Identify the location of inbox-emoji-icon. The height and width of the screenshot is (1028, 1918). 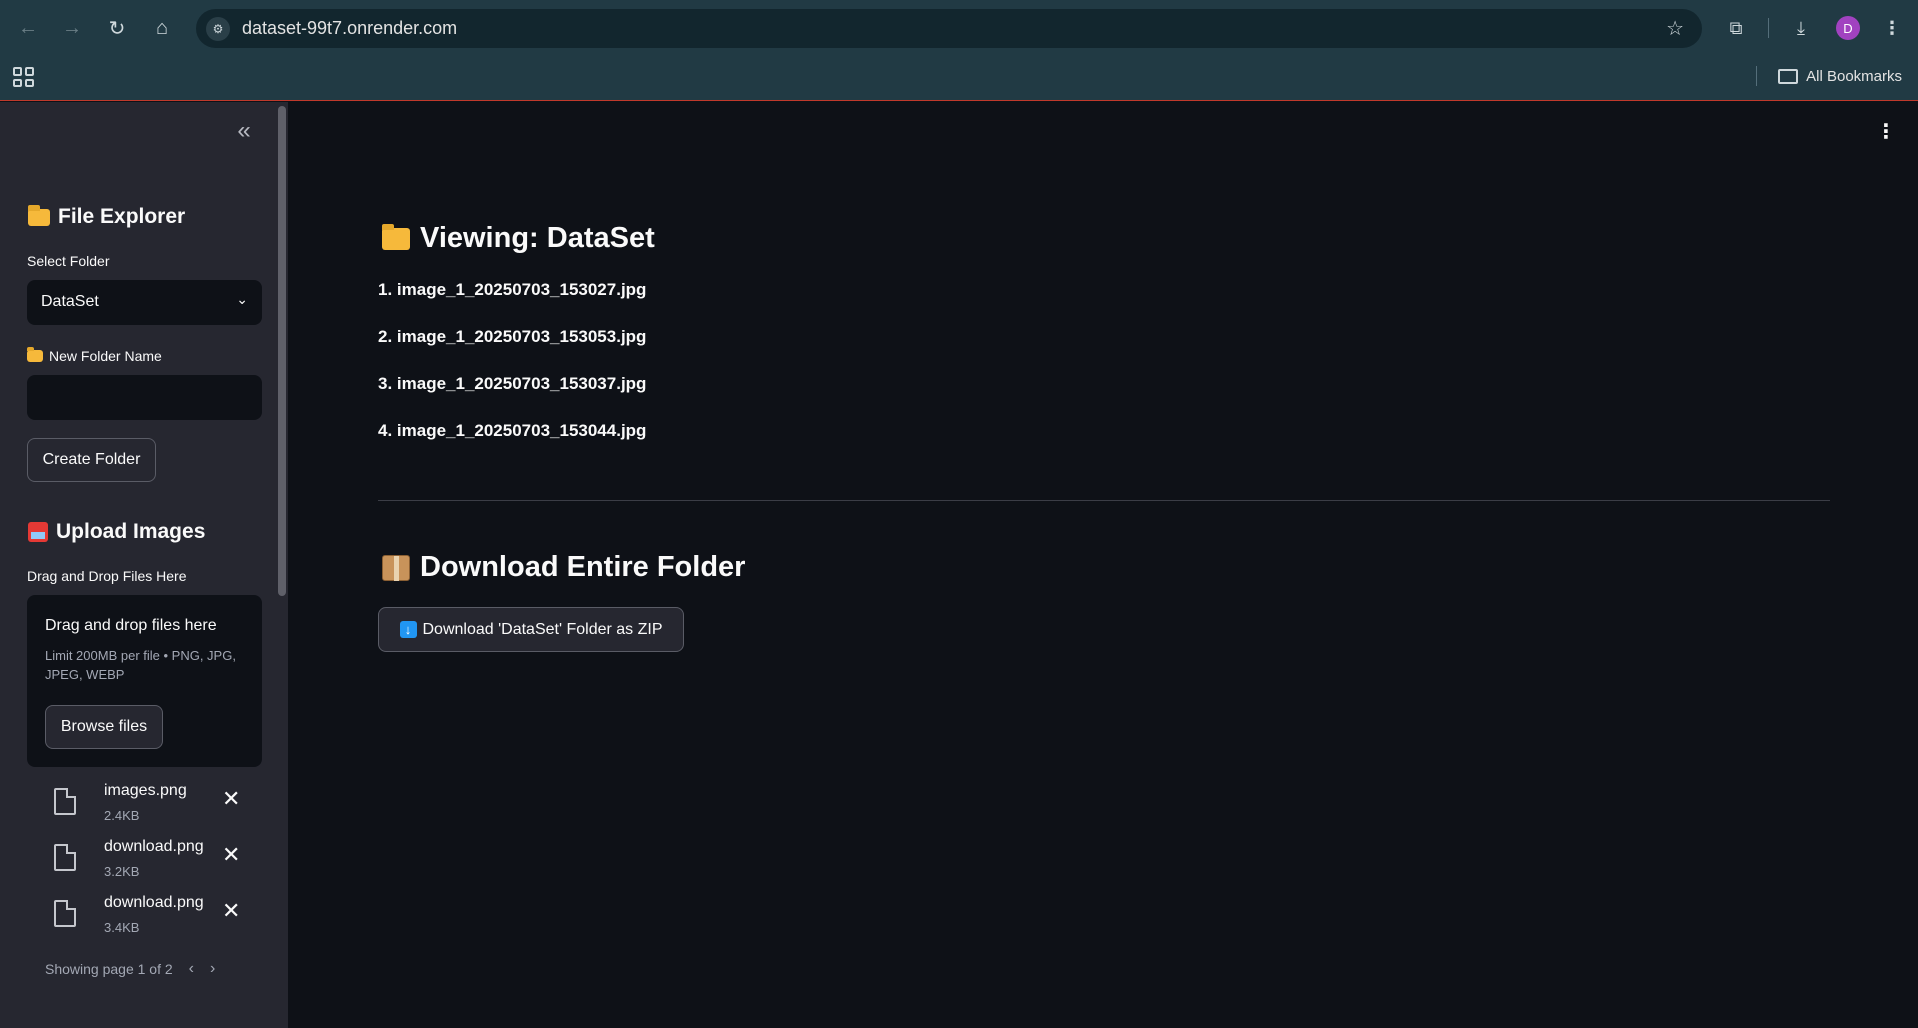
(38, 532).